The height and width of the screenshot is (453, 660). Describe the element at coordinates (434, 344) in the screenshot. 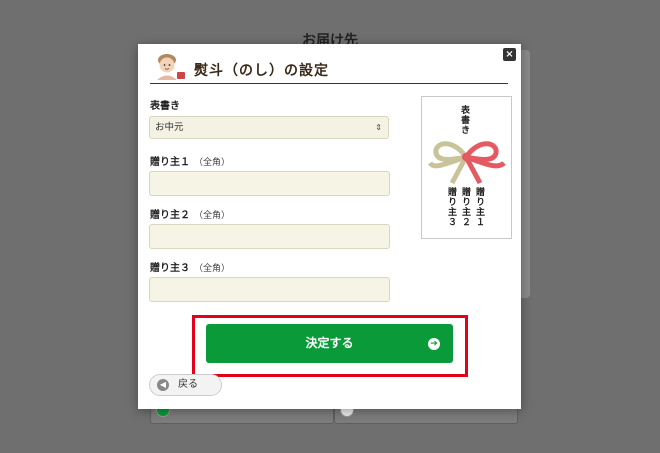

I see `arrow-right-icon: ➔` at that location.